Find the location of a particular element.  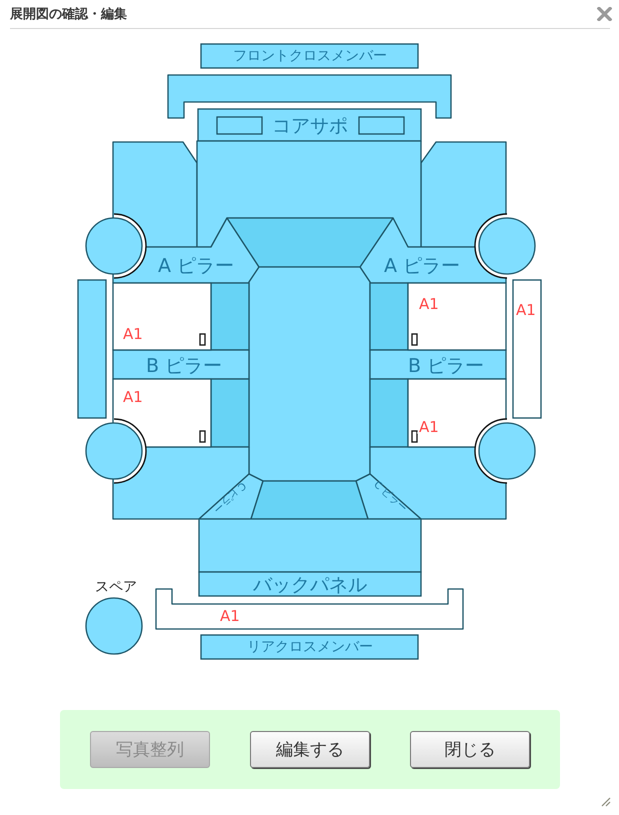

part-label: バックパネル is located at coordinates (310, 585).